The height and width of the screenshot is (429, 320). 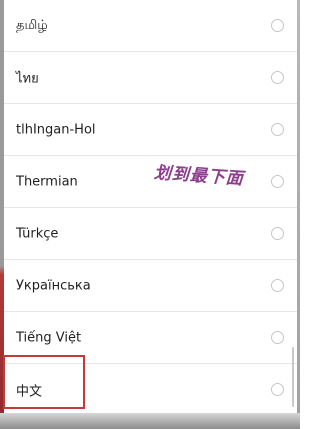 I want to click on scrollbar, so click(x=293, y=377).